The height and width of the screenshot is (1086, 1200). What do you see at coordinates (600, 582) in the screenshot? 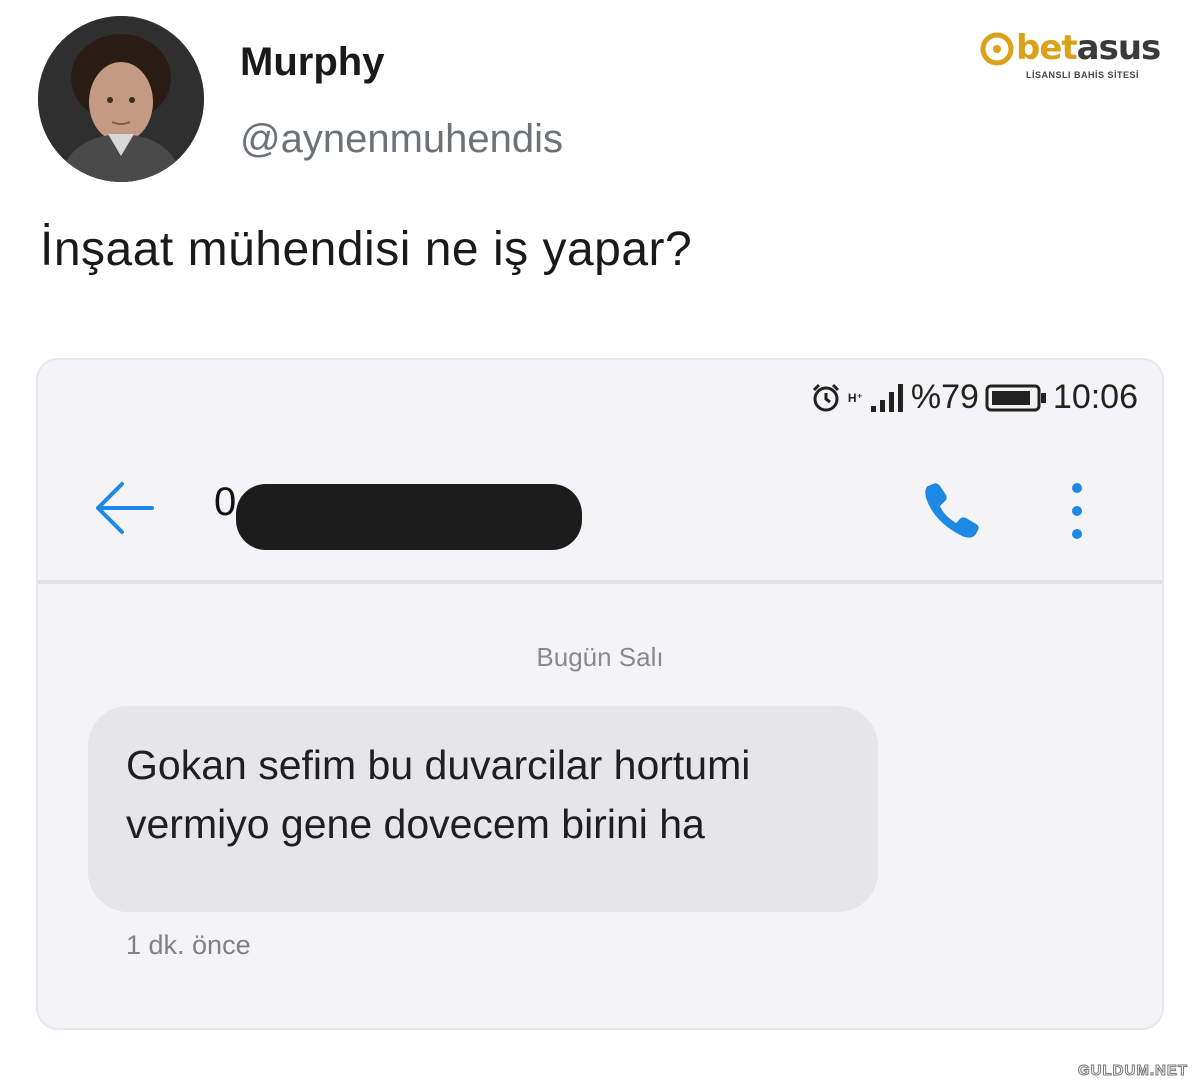
I see `header-divider` at bounding box center [600, 582].